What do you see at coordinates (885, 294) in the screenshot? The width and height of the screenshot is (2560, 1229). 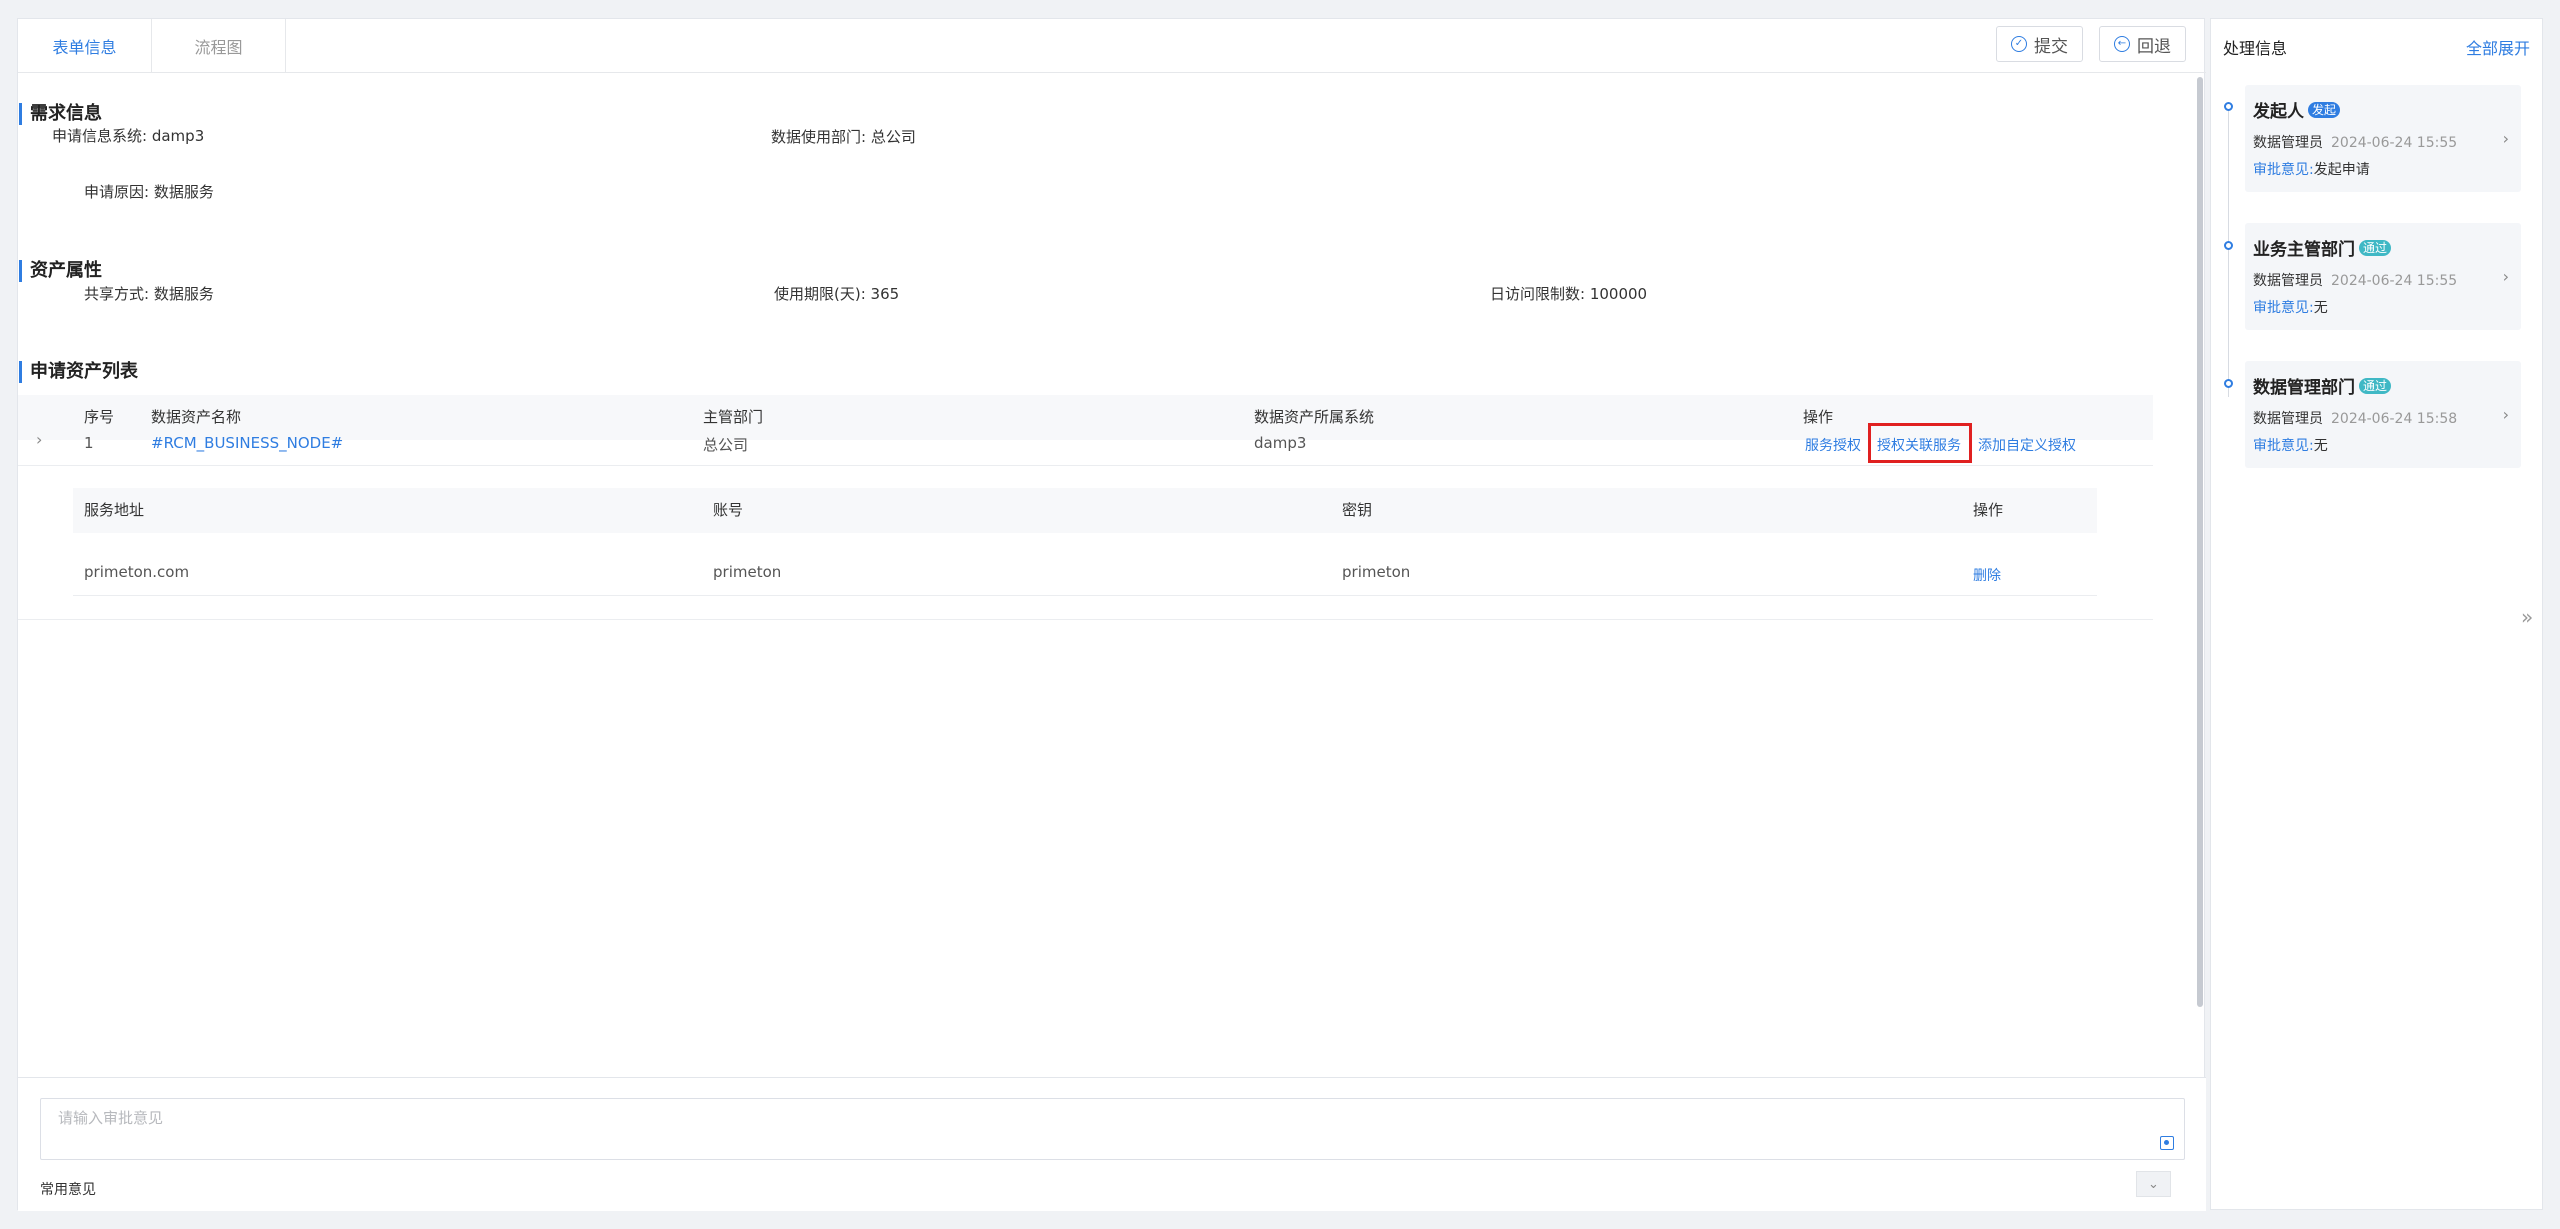 I see `field-period-value: 365` at bounding box center [885, 294].